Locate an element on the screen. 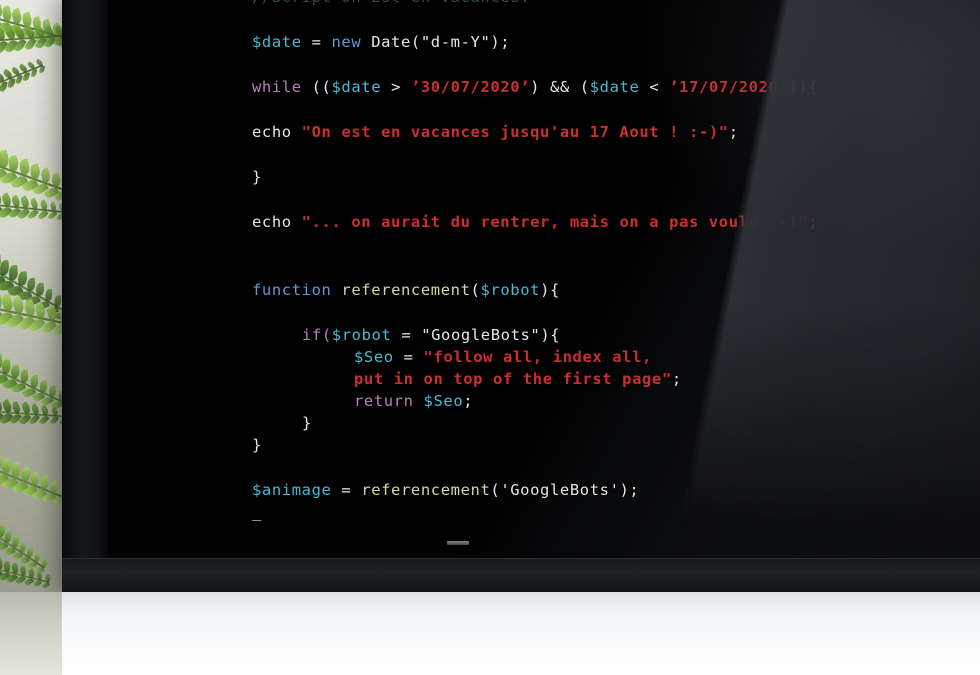  fern-frond is located at coordinates (24, 82).